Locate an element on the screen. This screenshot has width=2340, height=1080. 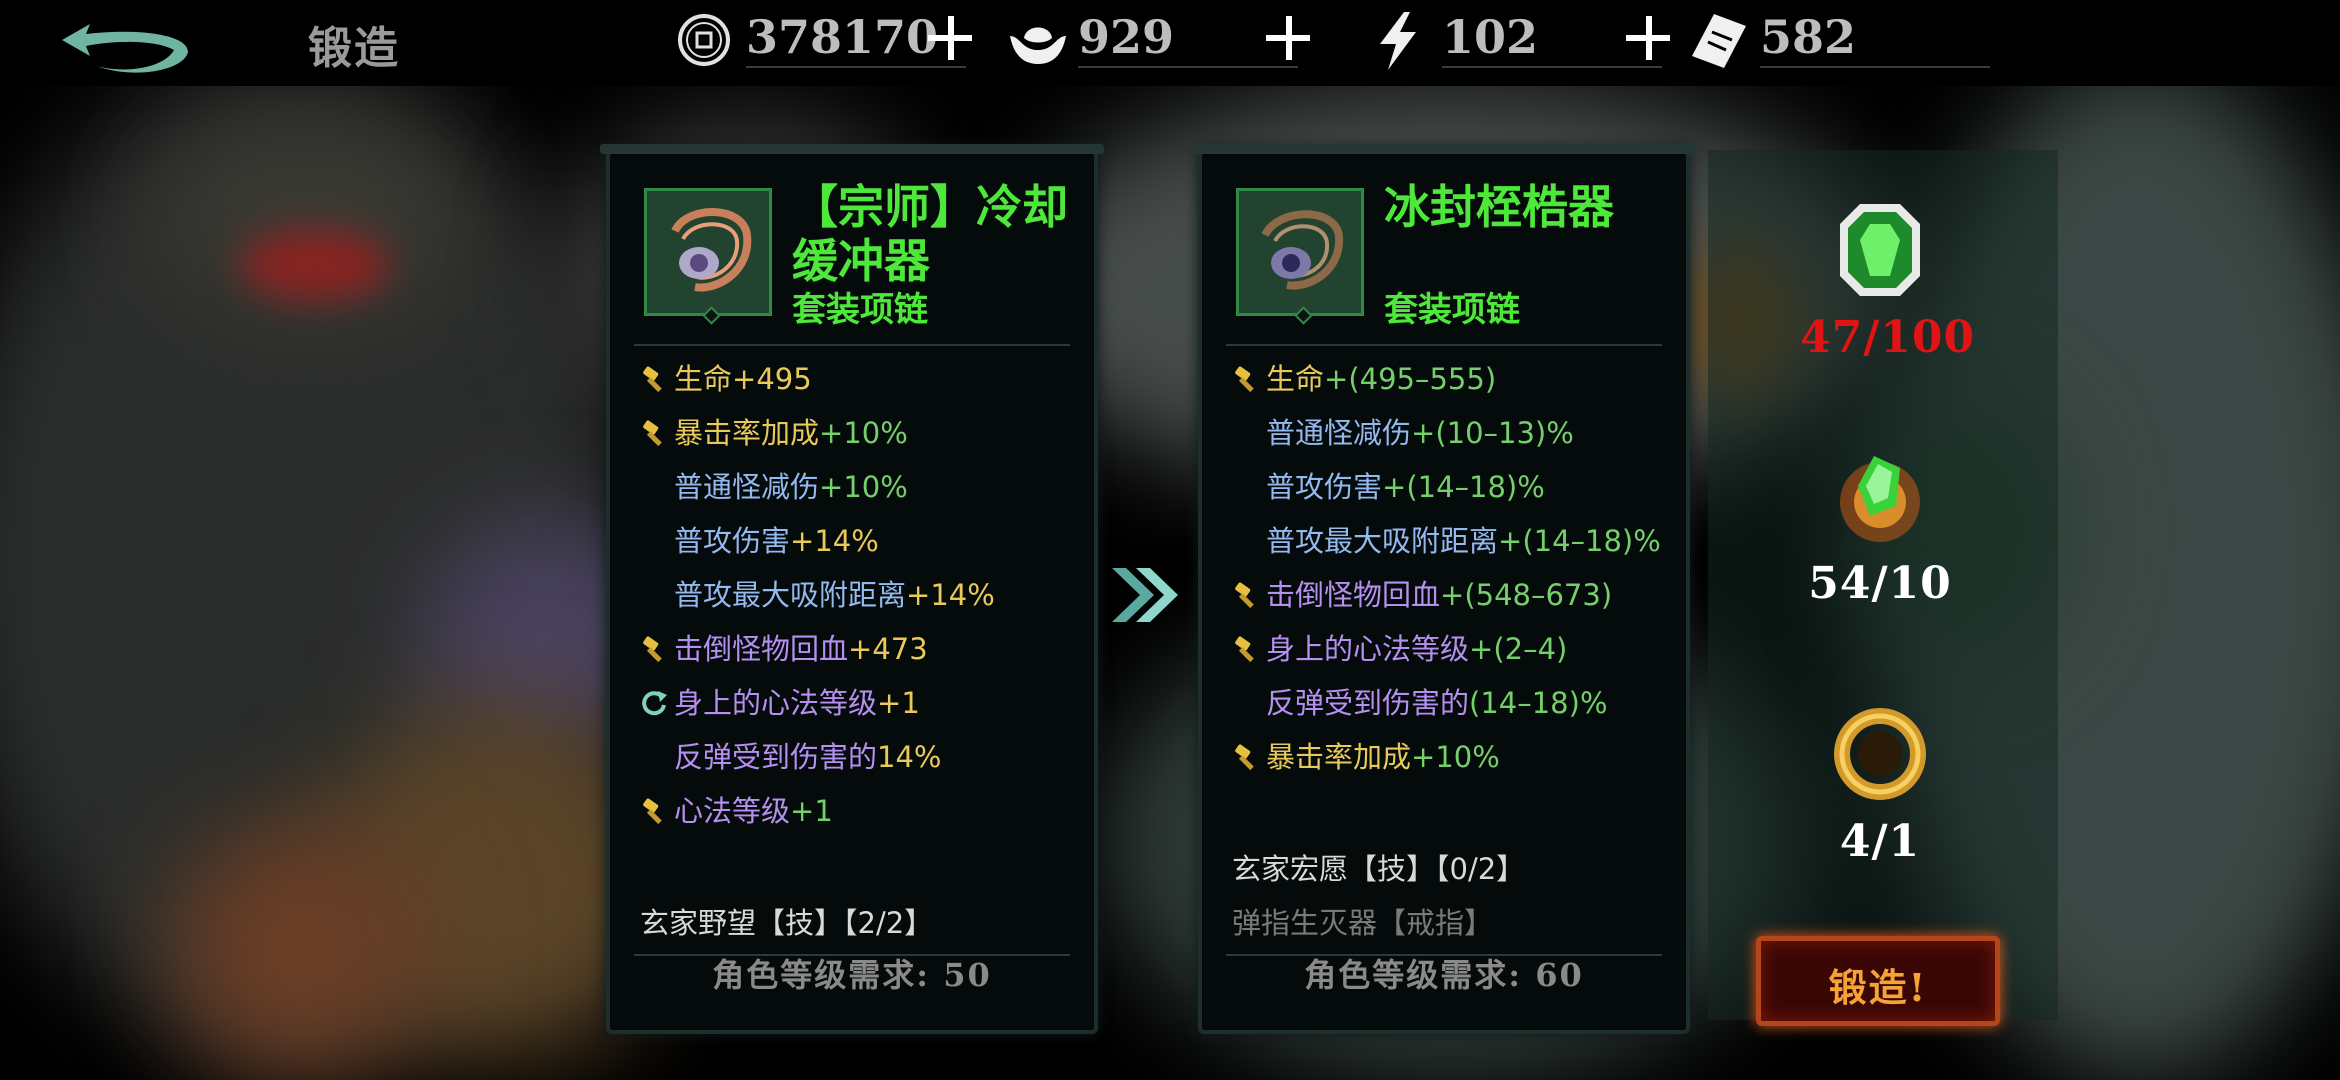
stat-text: 普通怪减伤+(10–13)% is located at coordinates (1420, 433).